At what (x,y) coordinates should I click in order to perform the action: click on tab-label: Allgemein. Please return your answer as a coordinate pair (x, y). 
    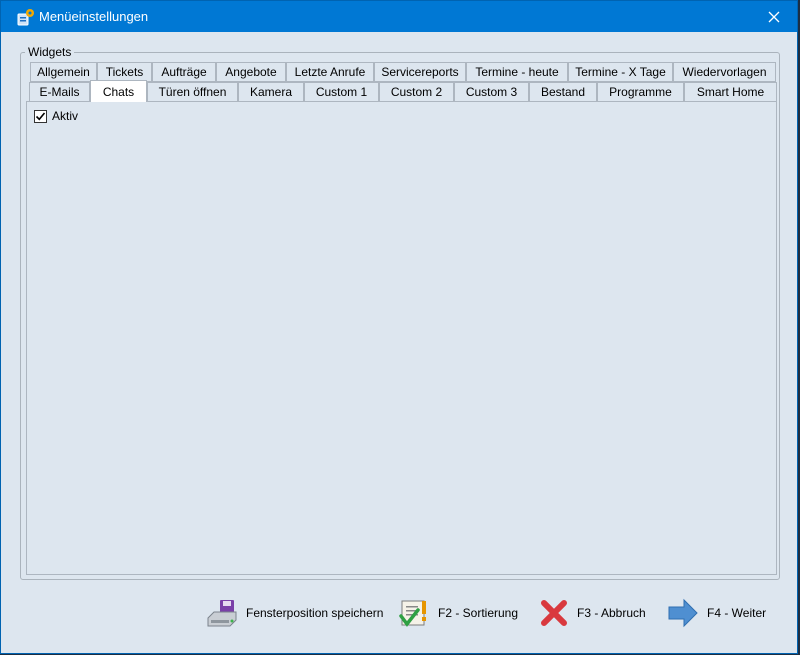
    Looking at the image, I should click on (63, 72).